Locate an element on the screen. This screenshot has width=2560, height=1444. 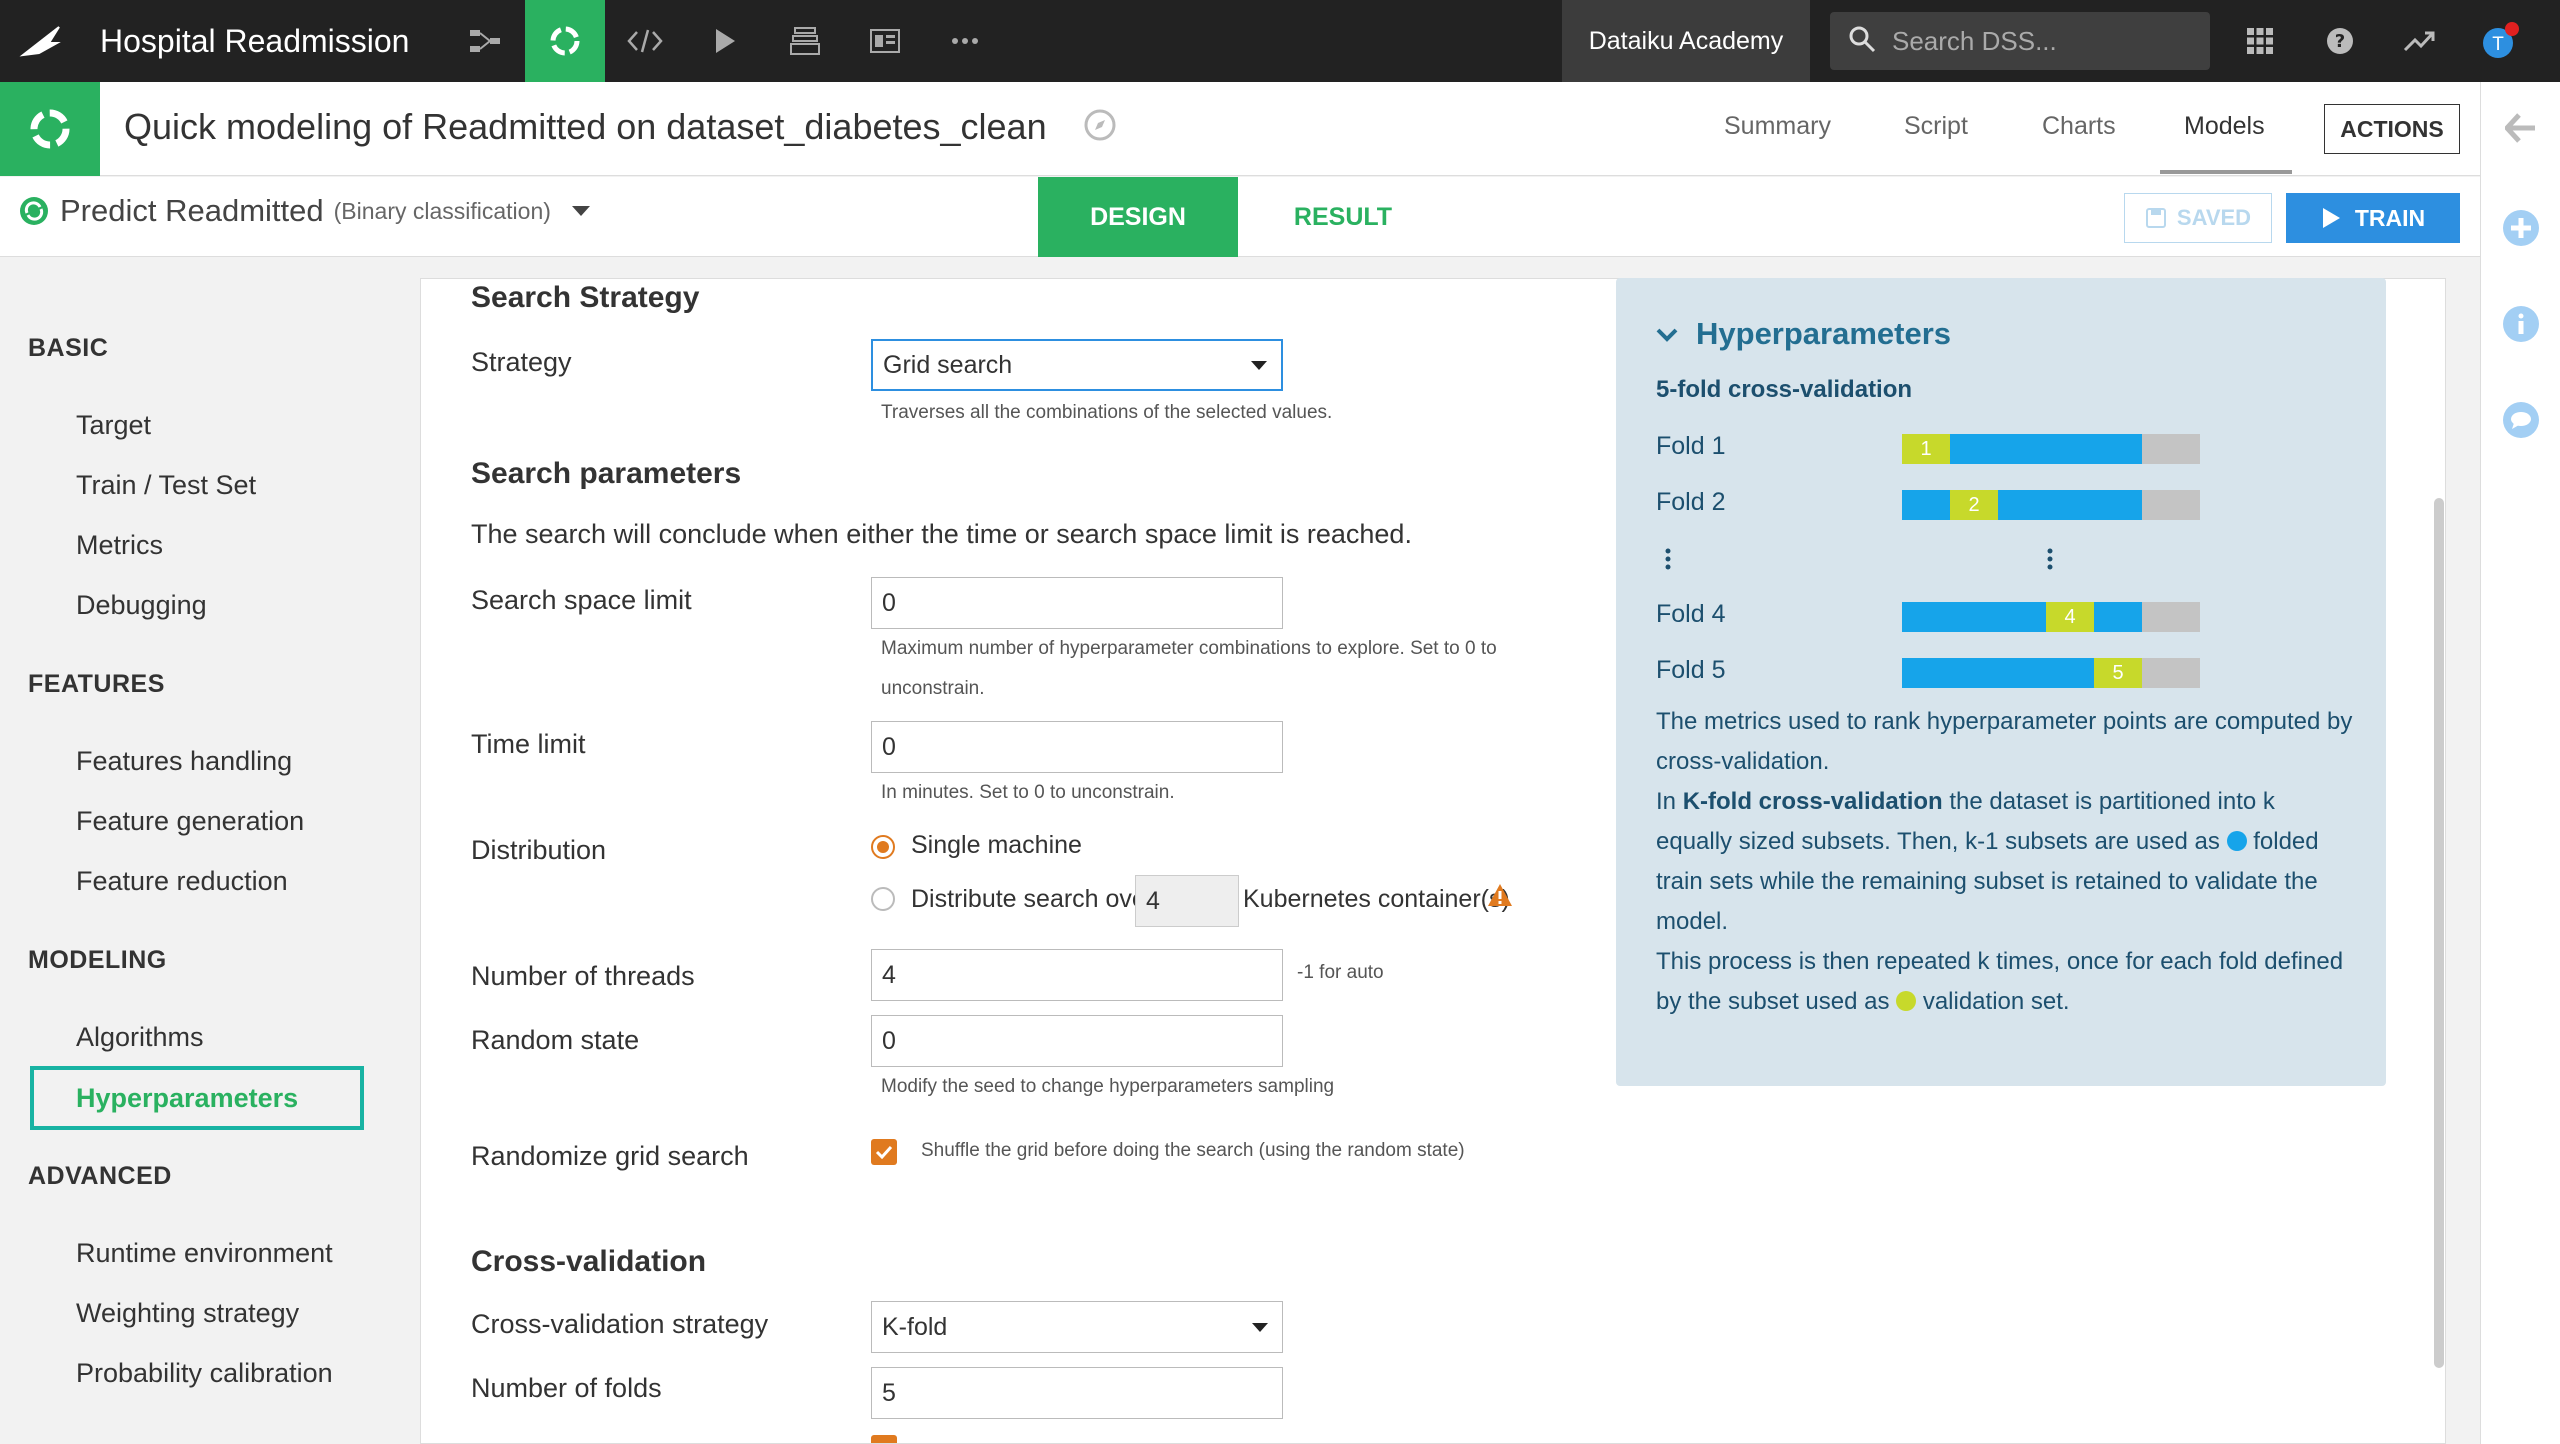
actions-button: ACTIONS is located at coordinates (2392, 129).